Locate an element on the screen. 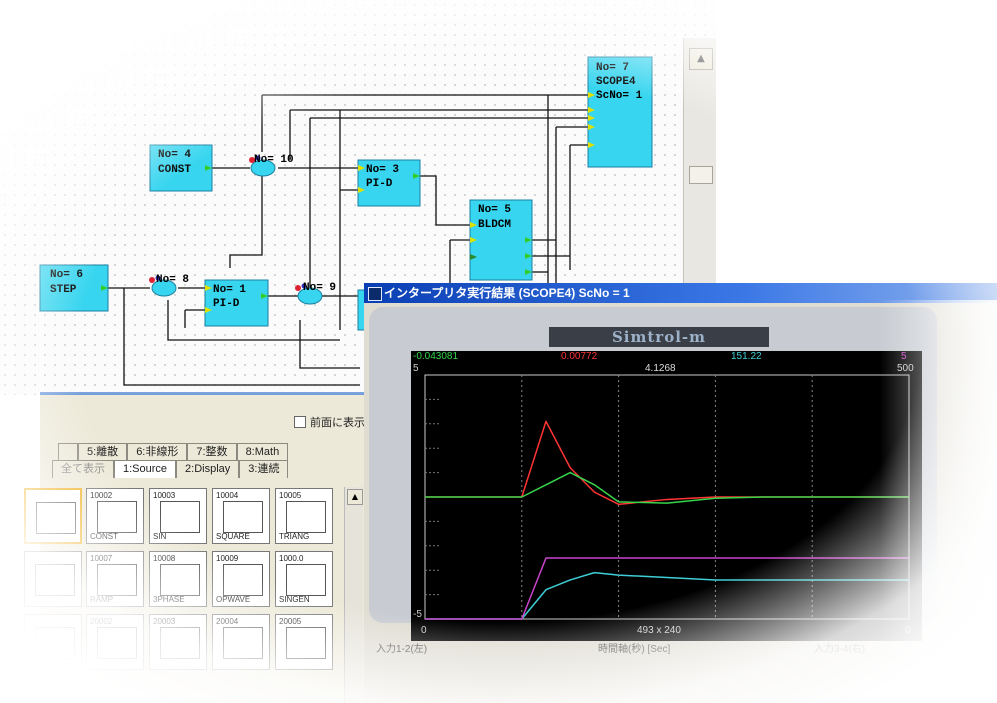 The height and width of the screenshot is (703, 997). palette-block-number: 10003 is located at coordinates (164, 495).